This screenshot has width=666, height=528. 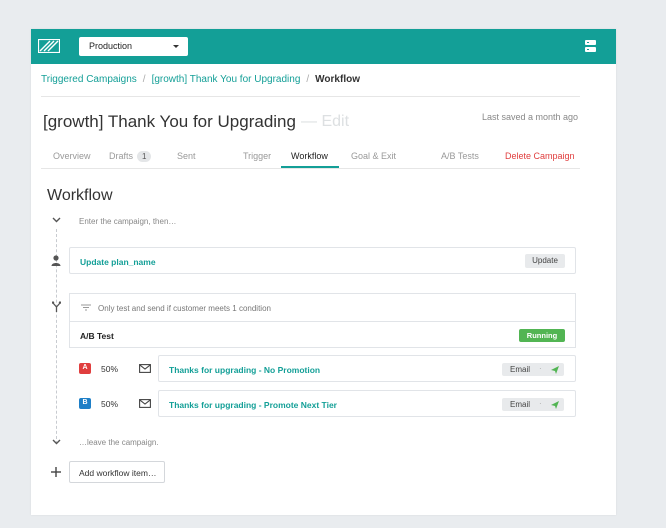 What do you see at coordinates (337, 79) in the screenshot?
I see `breadcrumb-current: Workflow` at bounding box center [337, 79].